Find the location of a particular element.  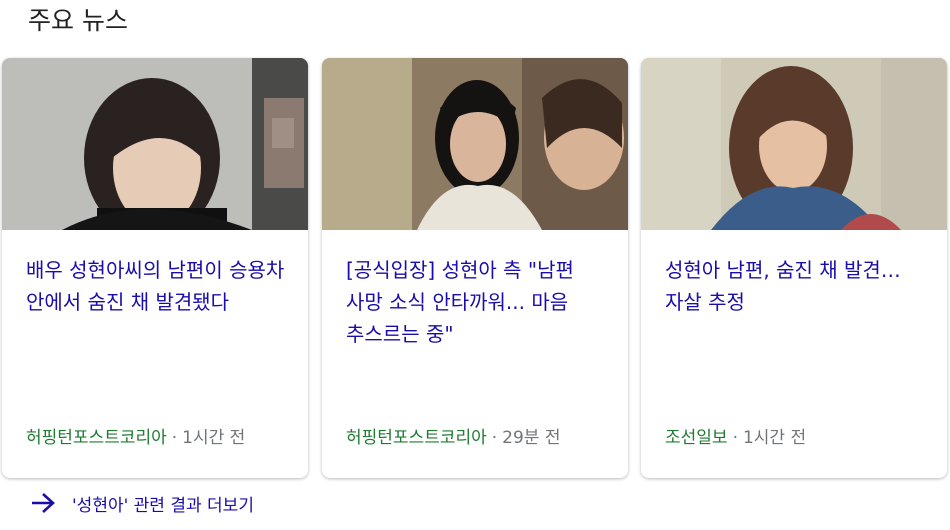

section-title: 주요 뉴스 is located at coordinates (78, 20).